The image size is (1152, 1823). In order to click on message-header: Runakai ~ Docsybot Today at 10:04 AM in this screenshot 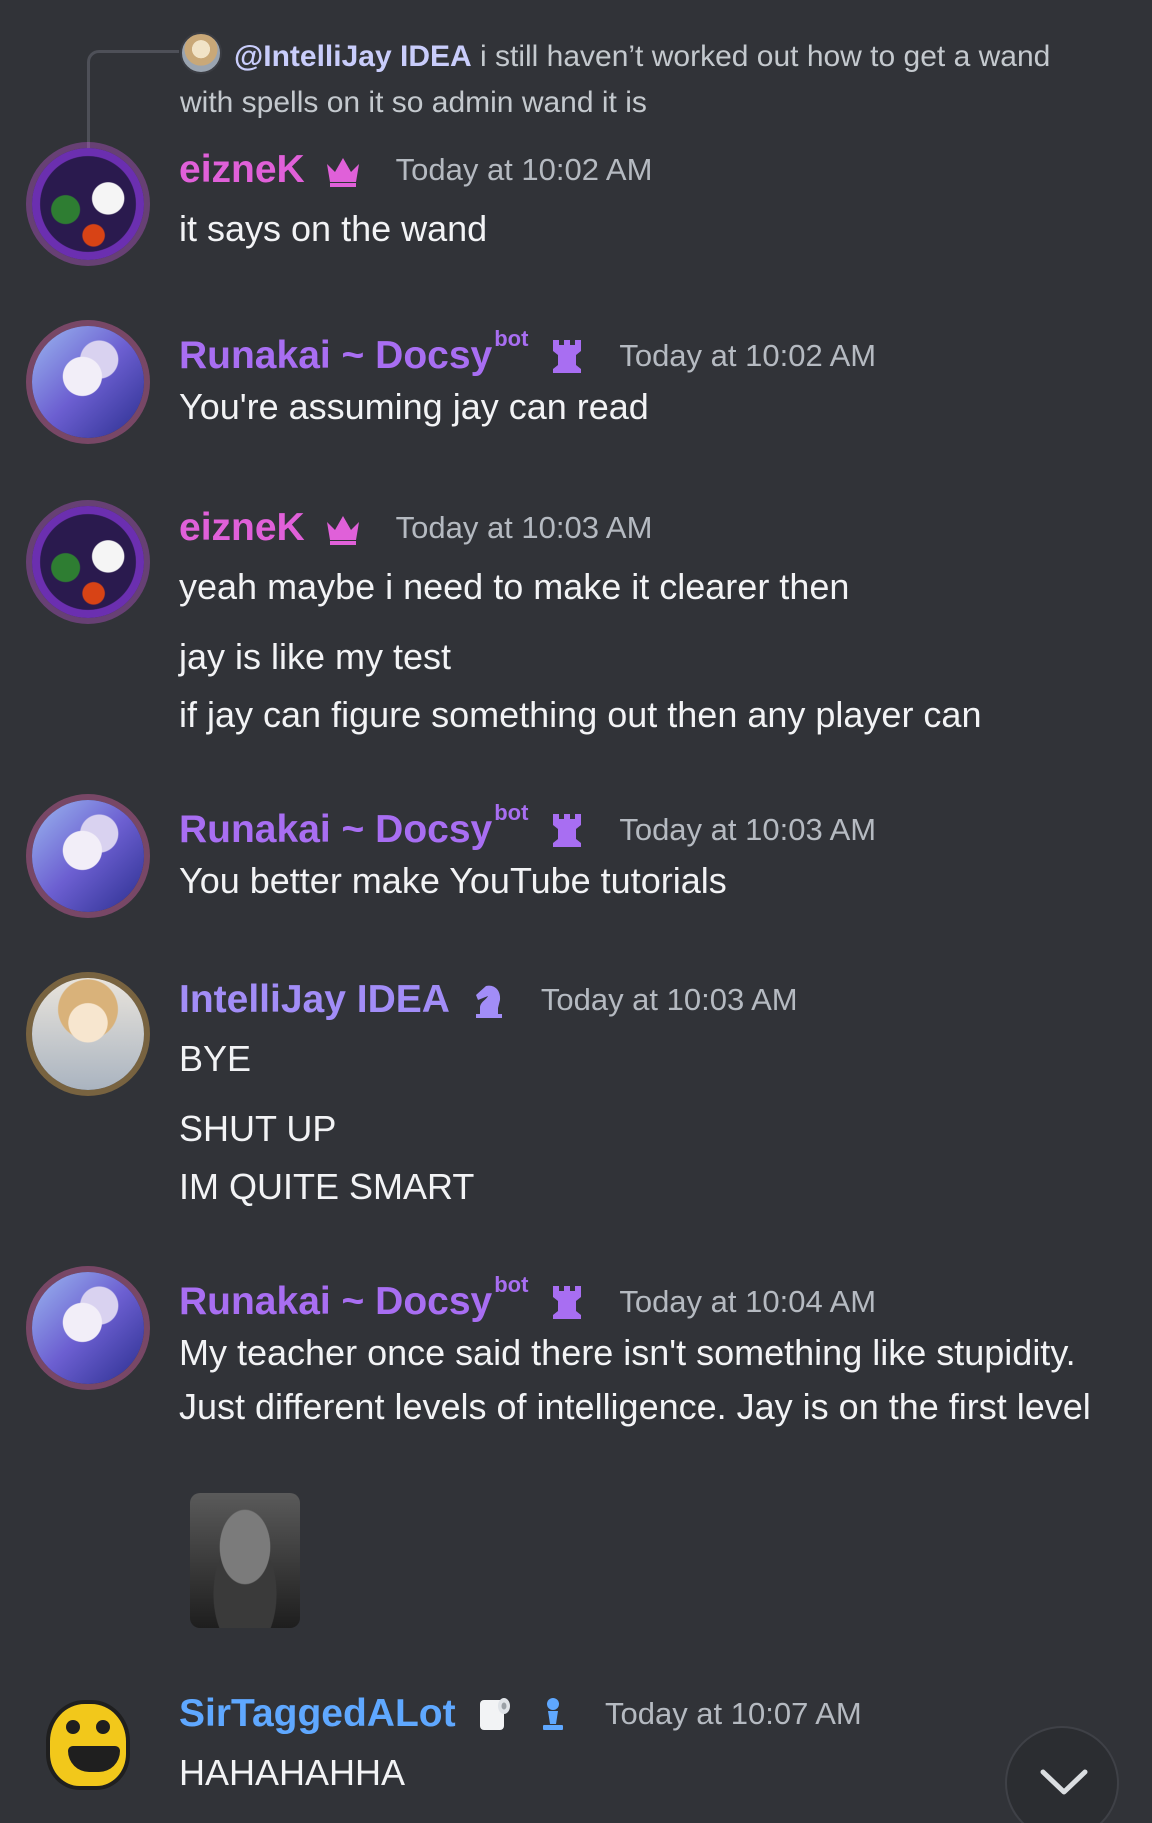, I will do `click(527, 1302)`.